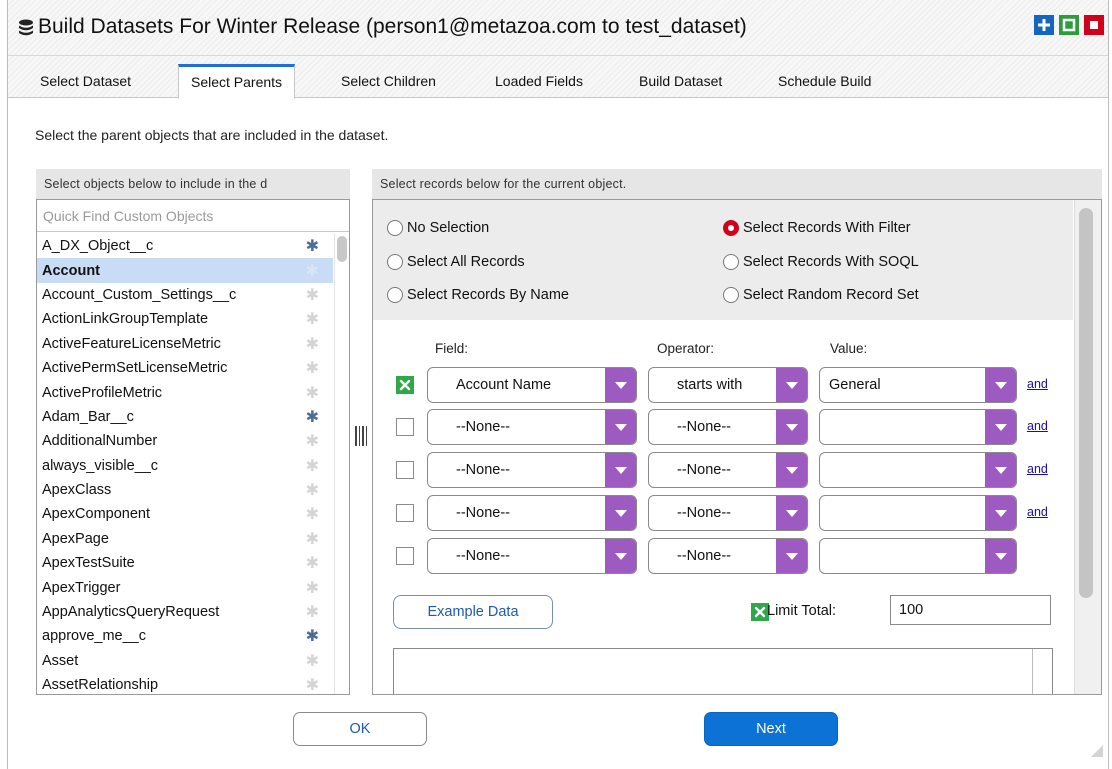 The height and width of the screenshot is (769, 1112). Describe the element at coordinates (185, 392) in the screenshot. I see `list-item: ActiveProfileMetric ✱` at that location.